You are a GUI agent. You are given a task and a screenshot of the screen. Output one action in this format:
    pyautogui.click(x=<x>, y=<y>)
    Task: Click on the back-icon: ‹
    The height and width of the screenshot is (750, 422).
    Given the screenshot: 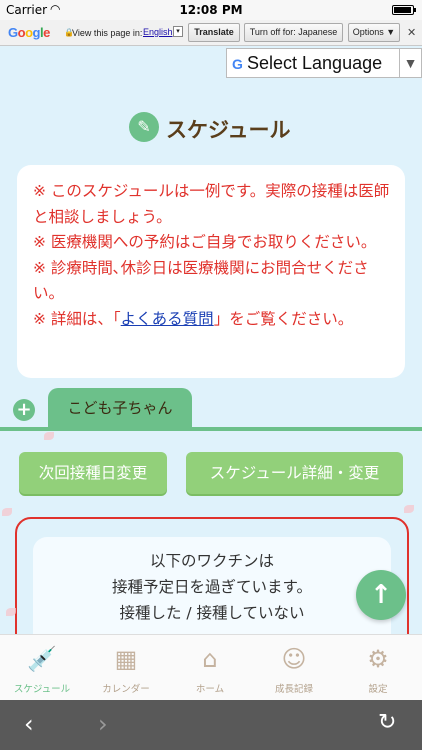 What is the action you would take?
    pyautogui.click(x=29, y=724)
    